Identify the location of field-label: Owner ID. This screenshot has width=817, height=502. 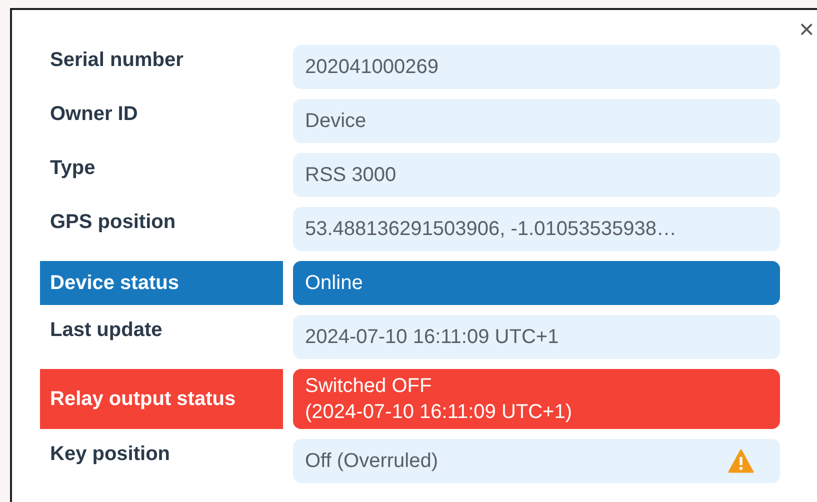
(94, 114).